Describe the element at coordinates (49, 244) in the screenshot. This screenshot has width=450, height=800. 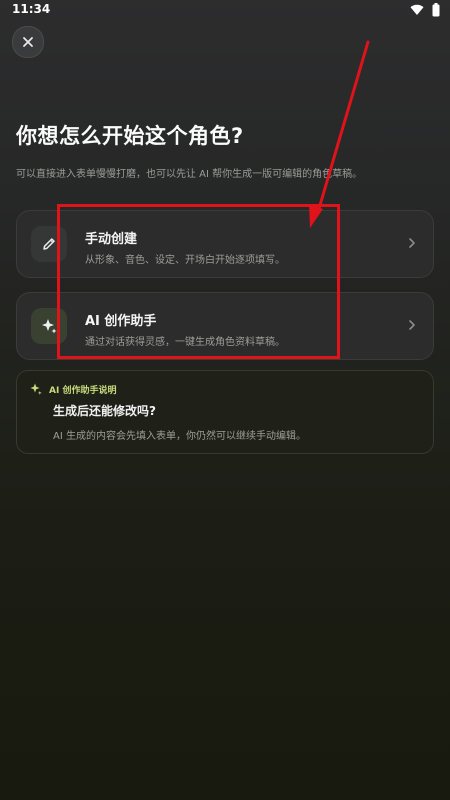
I see `pencil-icon` at that location.